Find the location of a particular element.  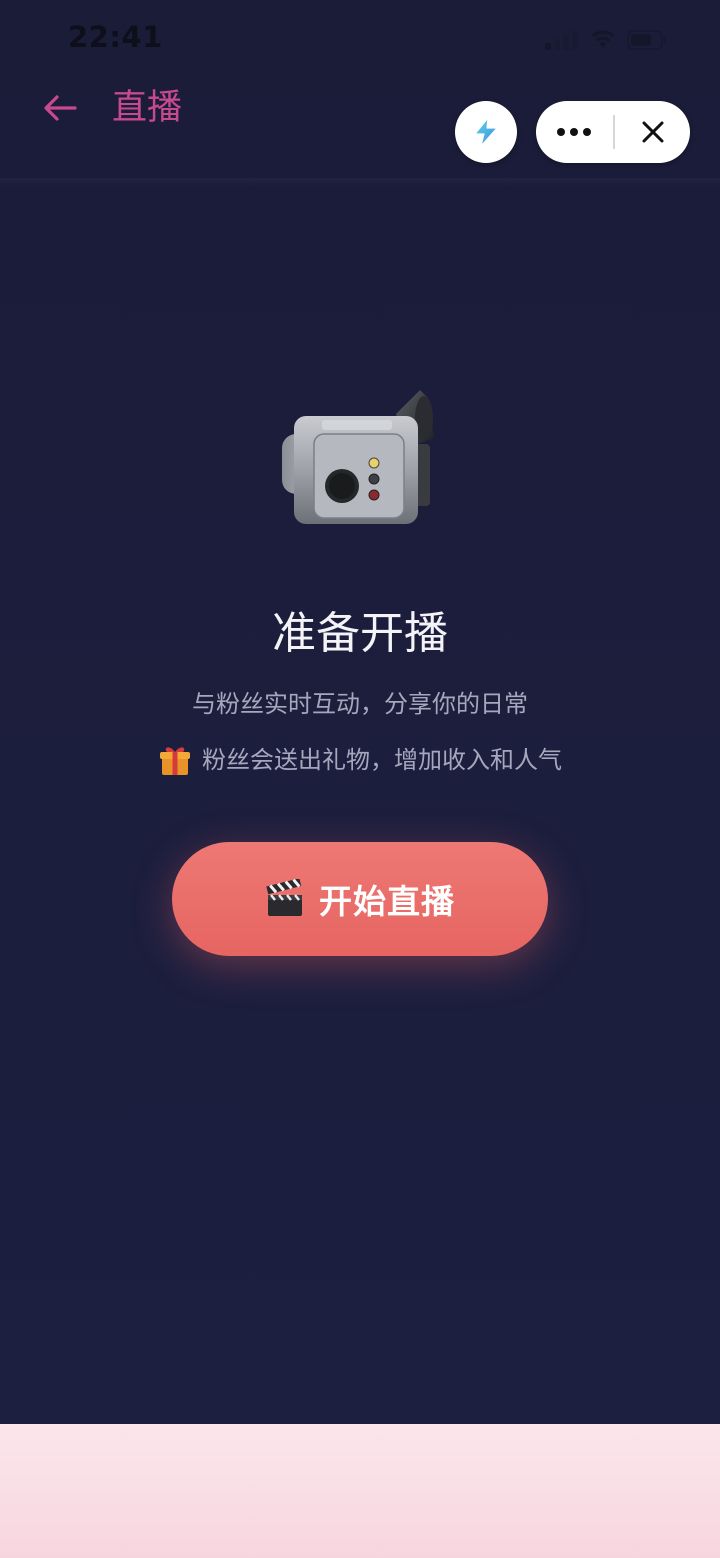

gift-text: 粉丝会送出礼物，增加收入和人气 is located at coordinates (382, 760).